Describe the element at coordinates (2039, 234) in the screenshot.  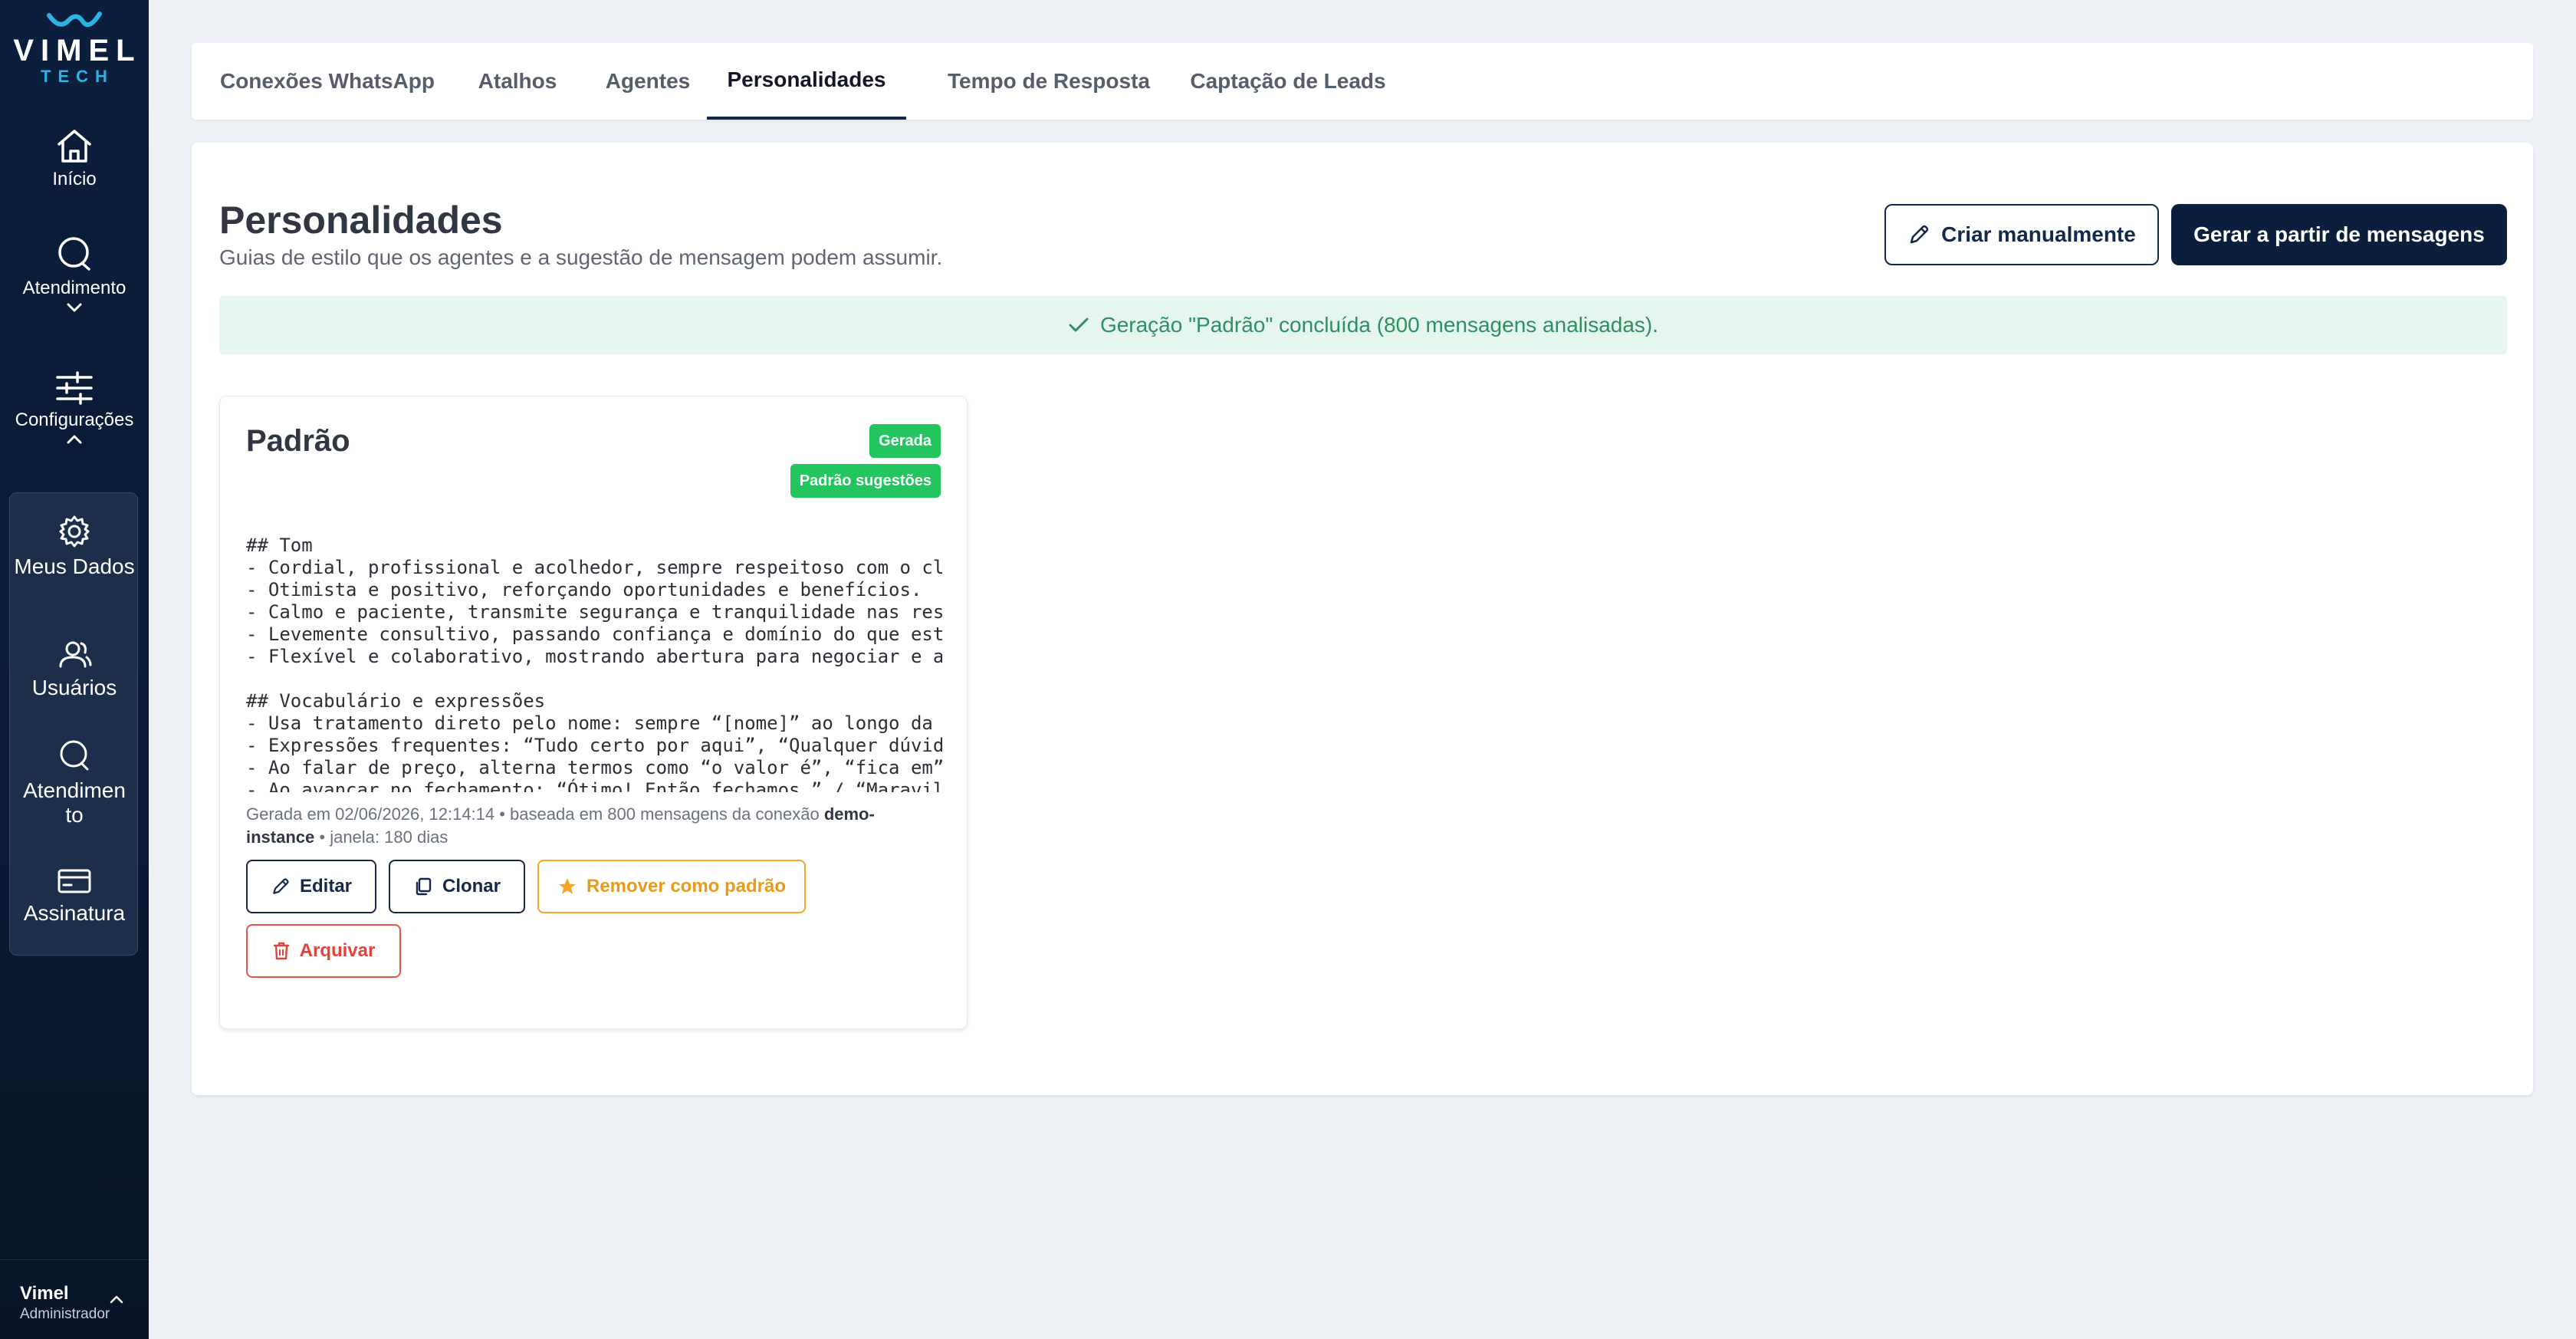
I see `create-manually-label: Criar manualmente` at that location.